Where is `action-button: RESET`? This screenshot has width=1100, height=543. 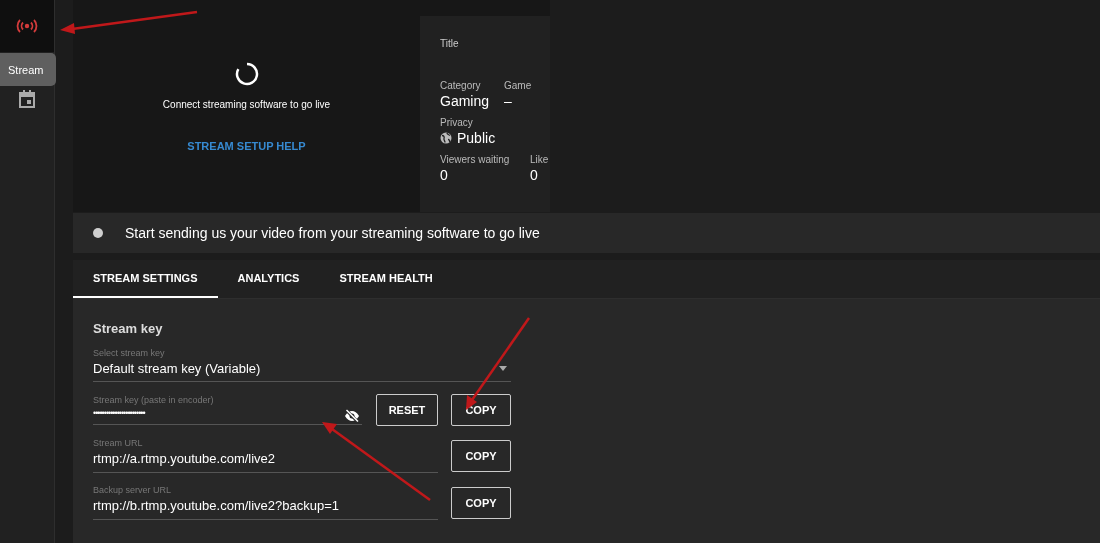
action-button: RESET is located at coordinates (407, 410).